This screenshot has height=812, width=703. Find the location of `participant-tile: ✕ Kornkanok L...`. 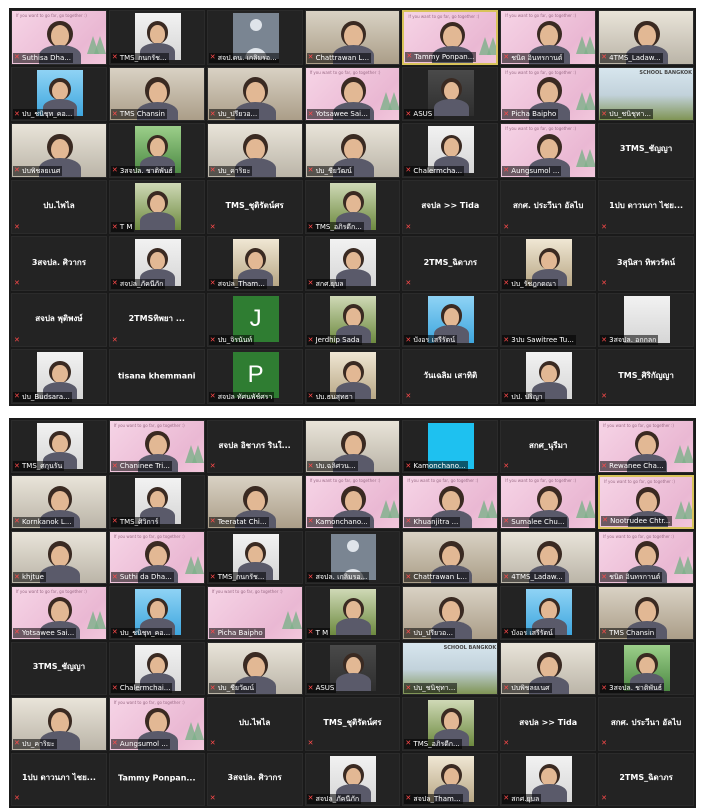

participant-tile: ✕ Kornkanok L... is located at coordinates (59, 502).